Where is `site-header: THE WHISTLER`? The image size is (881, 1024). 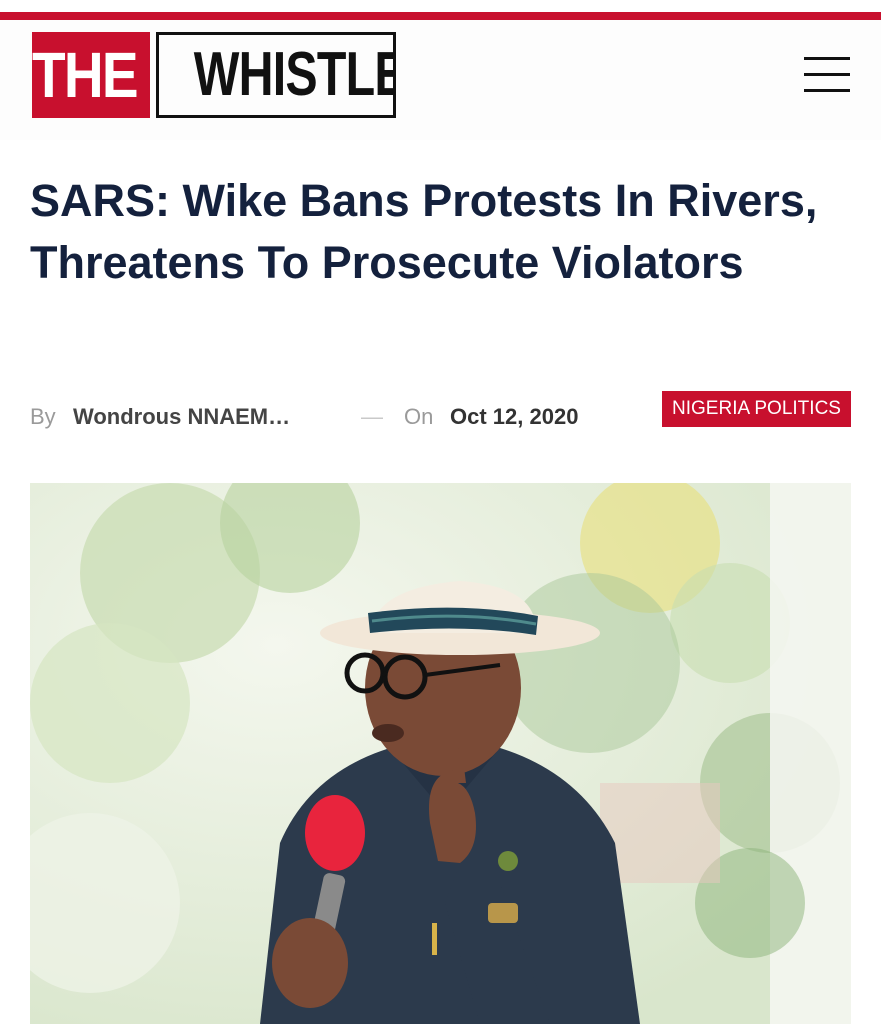
site-header: THE WHISTLER is located at coordinates (440, 80).